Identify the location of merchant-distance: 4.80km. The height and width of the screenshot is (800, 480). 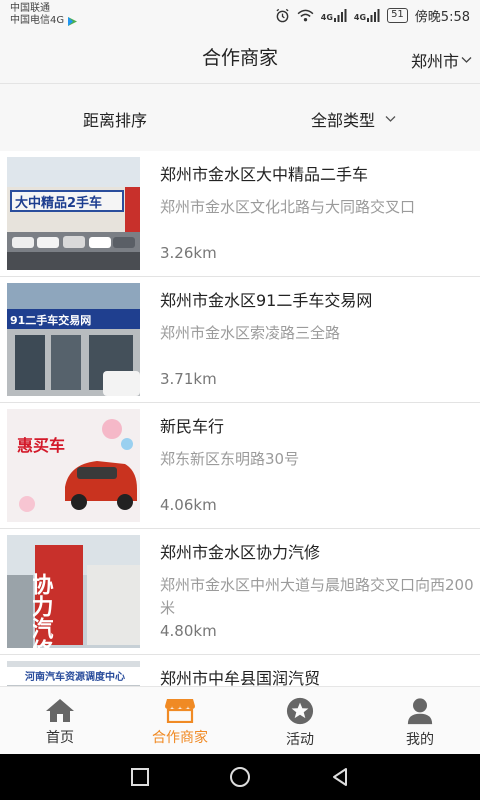
(188, 631).